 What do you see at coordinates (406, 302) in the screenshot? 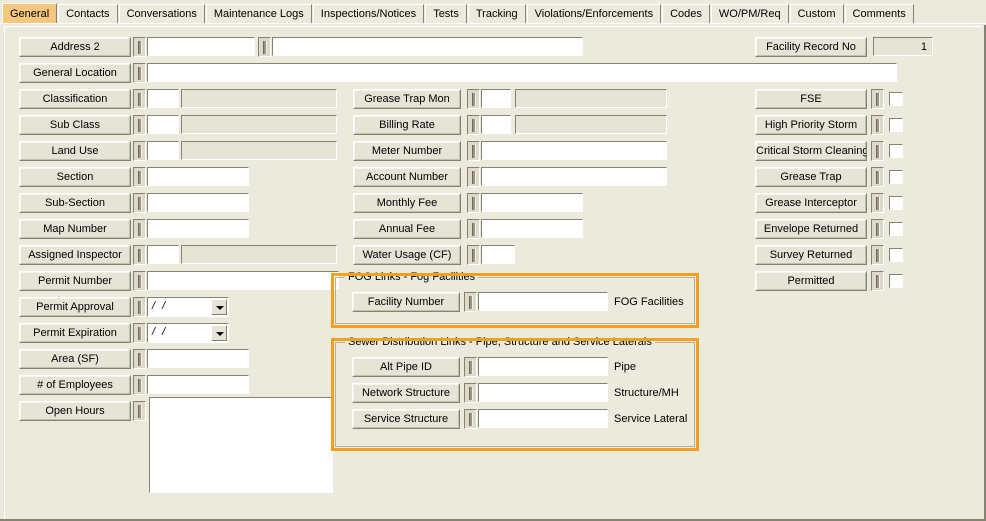
I see `fog-facility-number-label: Facility Number` at bounding box center [406, 302].